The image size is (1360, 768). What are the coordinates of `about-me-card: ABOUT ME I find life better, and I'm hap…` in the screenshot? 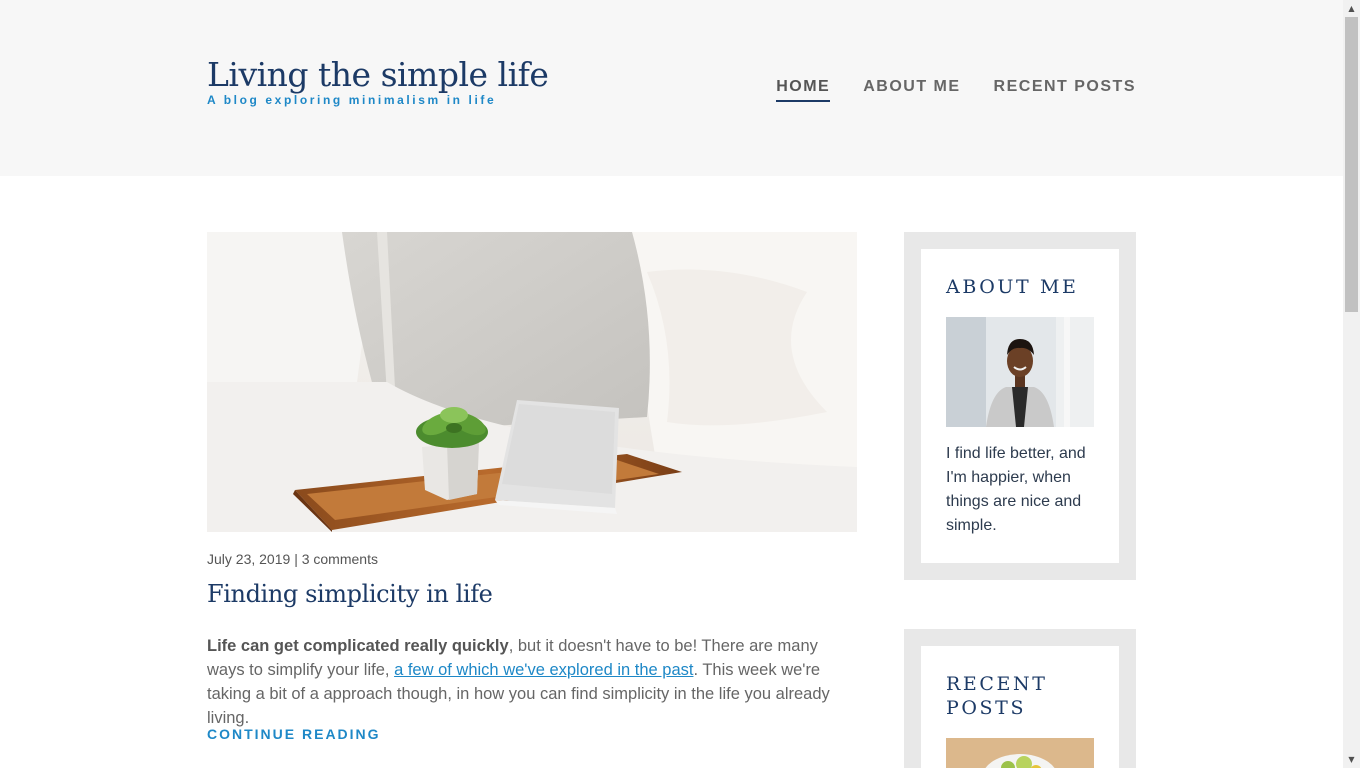 It's located at (1020, 406).